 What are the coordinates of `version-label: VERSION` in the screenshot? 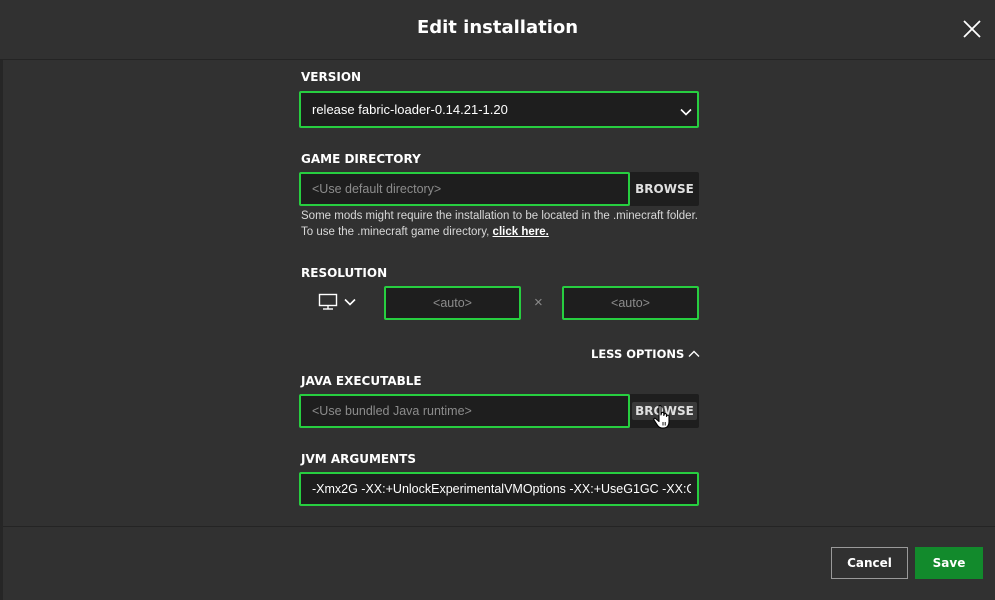 It's located at (331, 77).